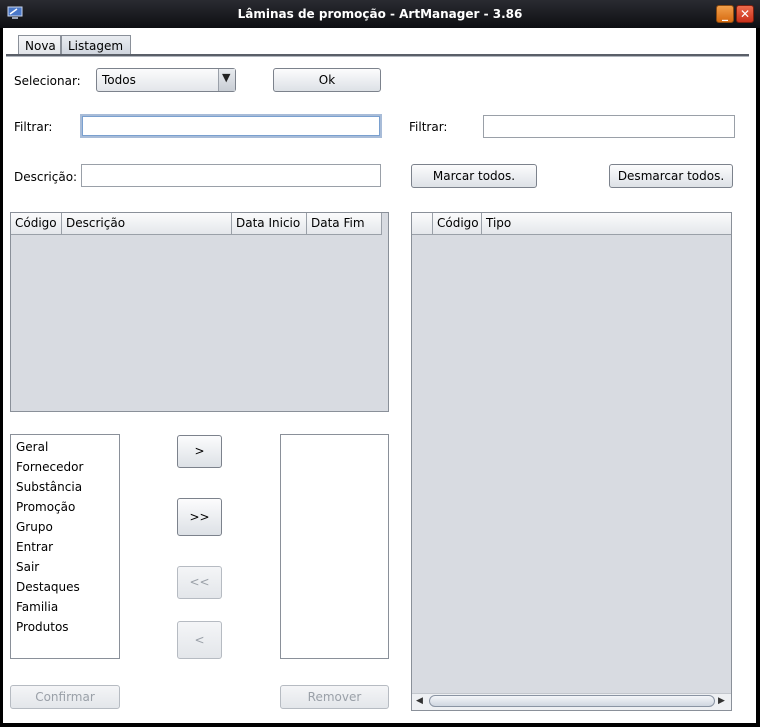  What do you see at coordinates (721, 701) in the screenshot?
I see `scroll-right-icon: ▶` at bounding box center [721, 701].